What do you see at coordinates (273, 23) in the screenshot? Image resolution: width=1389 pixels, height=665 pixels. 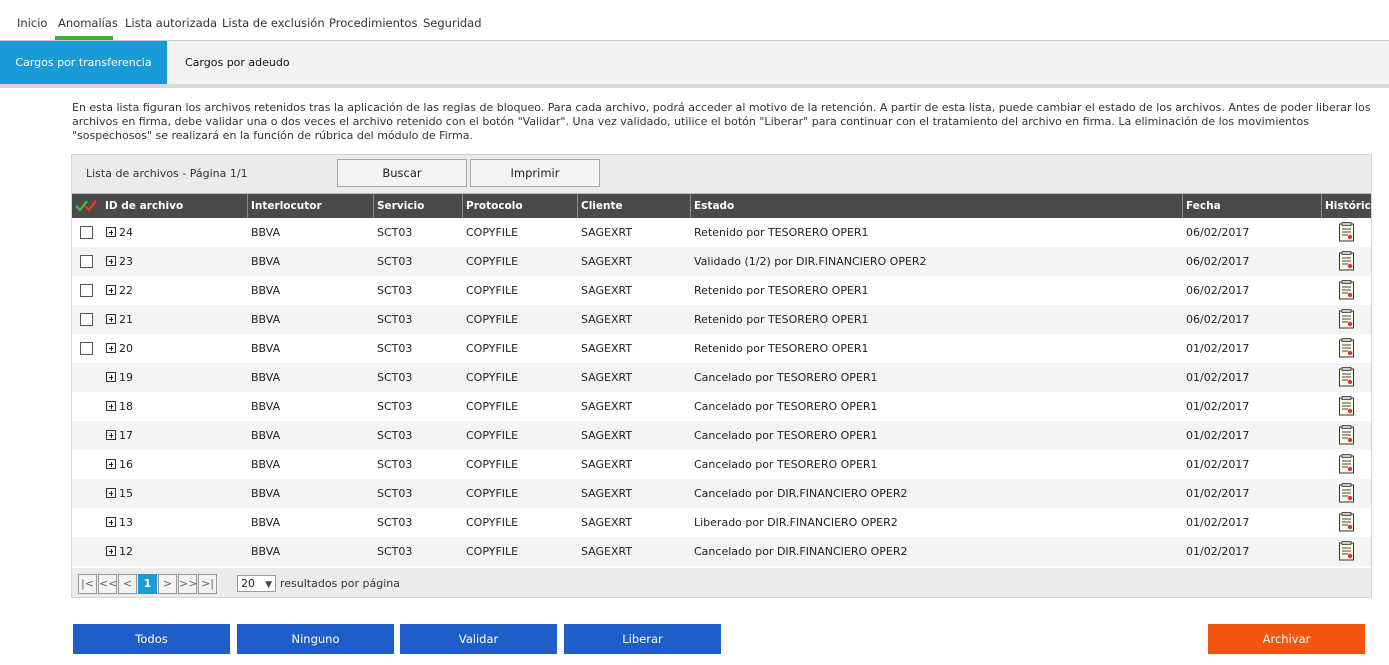 I see `nav-item-lista-exclusion: Lista de exclusión` at bounding box center [273, 23].